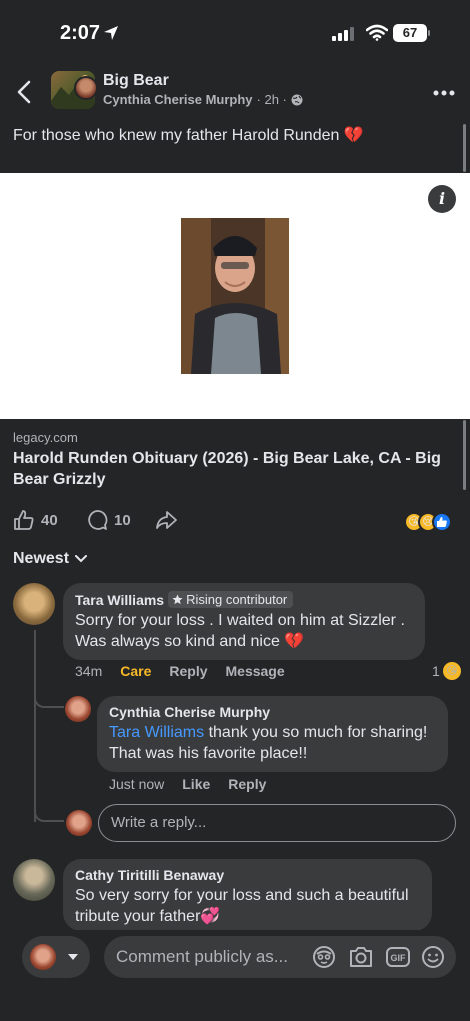 The height and width of the screenshot is (1021, 470). I want to click on comment-icon, so click(98, 520).